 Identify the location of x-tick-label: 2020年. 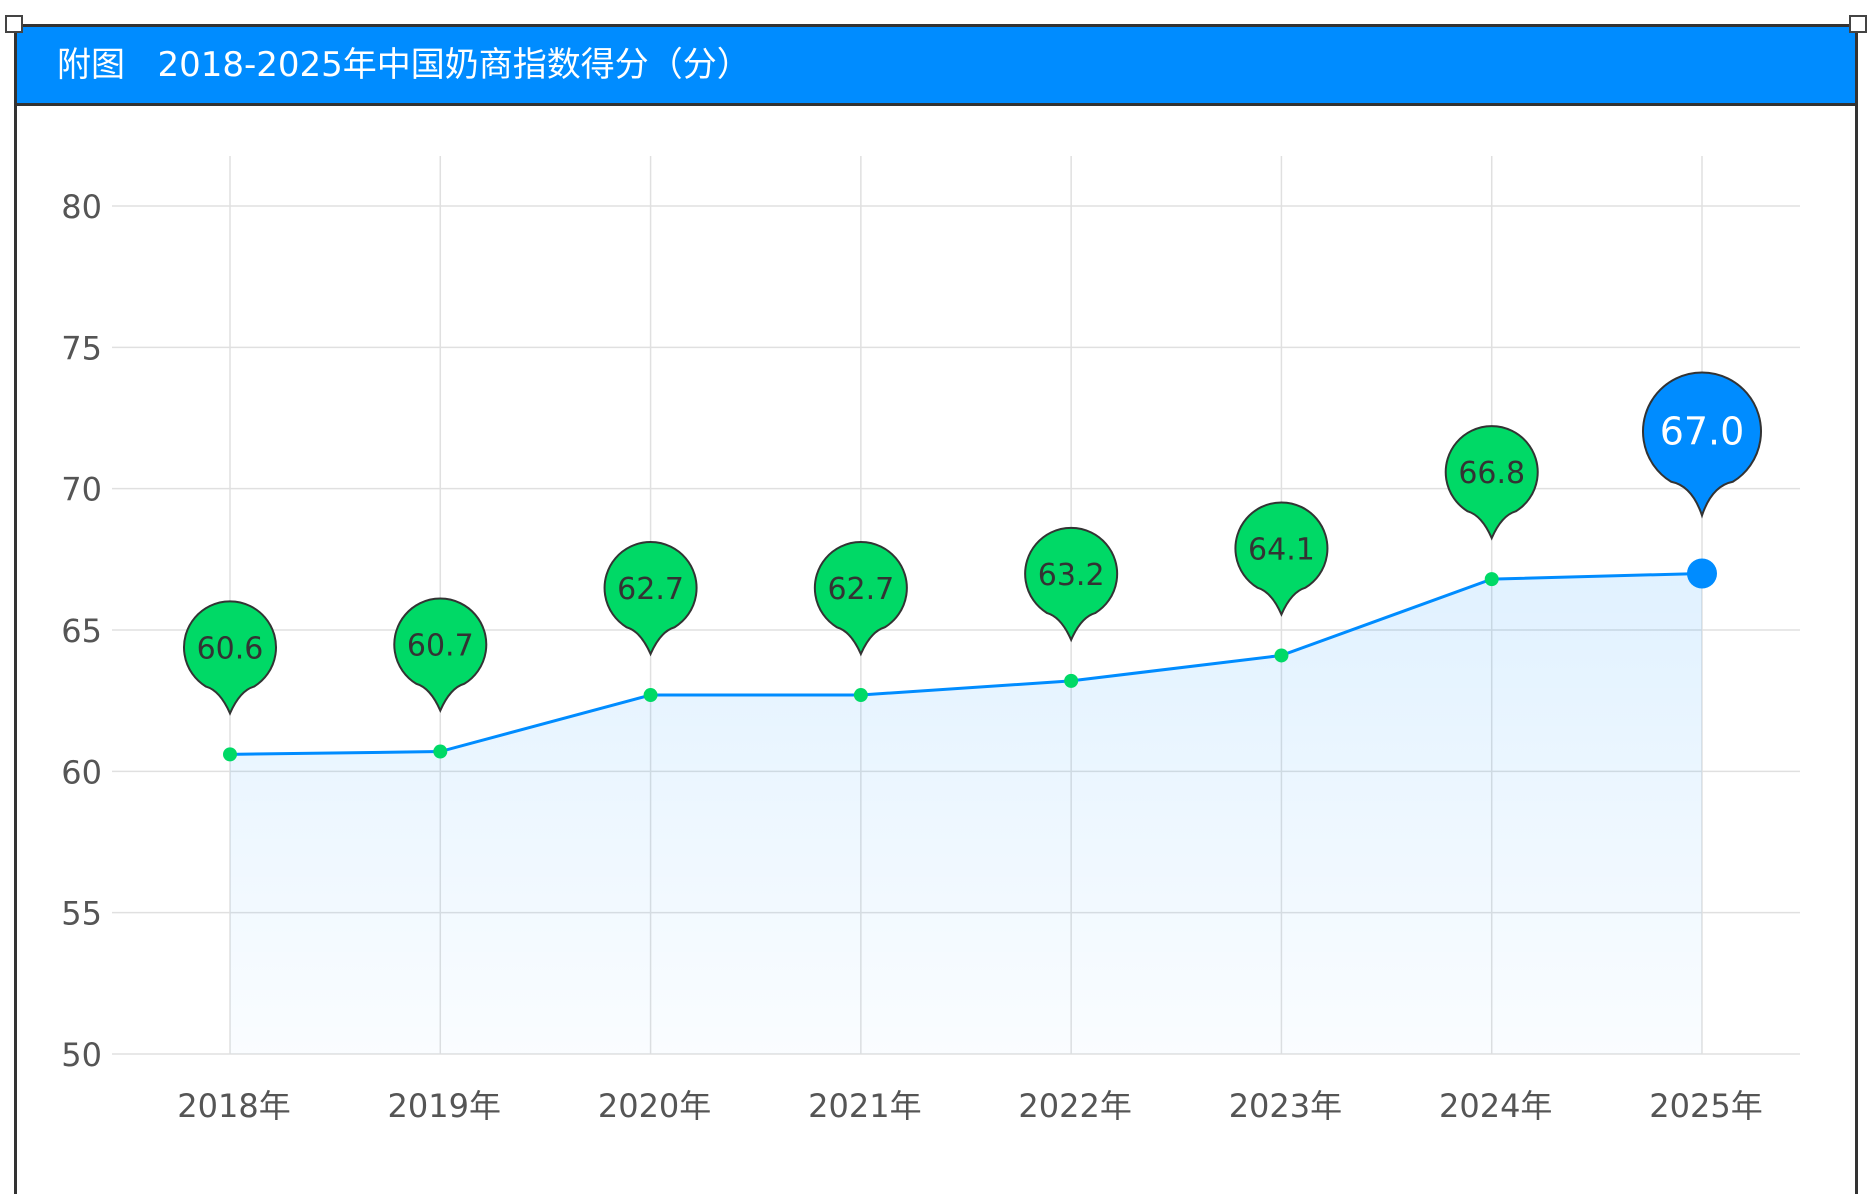
(654, 1106).